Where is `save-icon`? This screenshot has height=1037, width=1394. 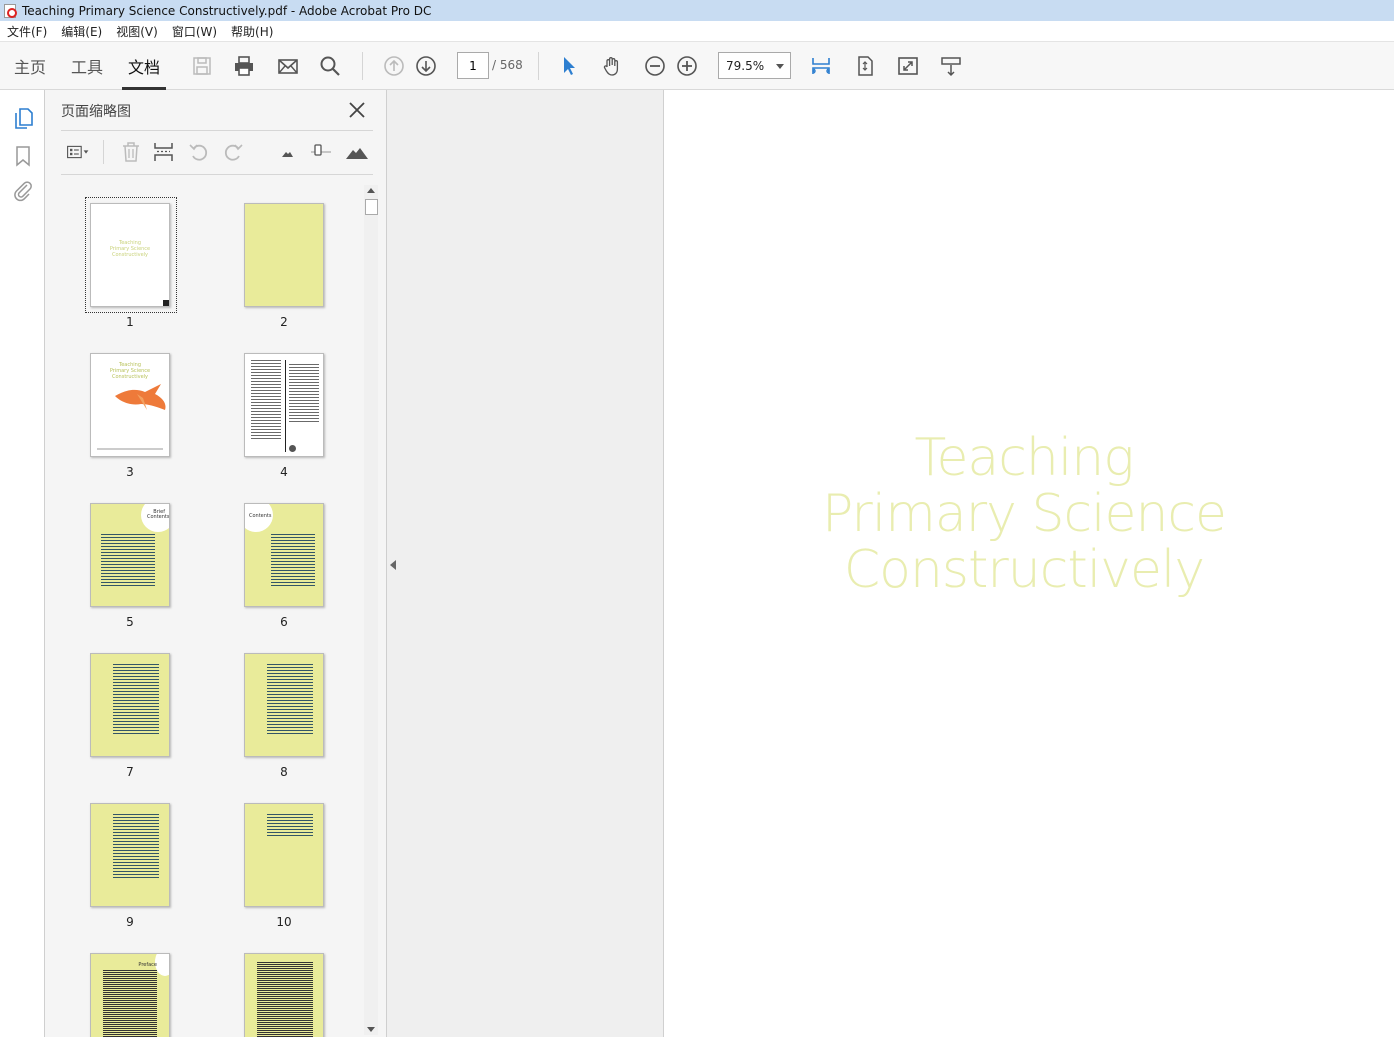 save-icon is located at coordinates (202, 66).